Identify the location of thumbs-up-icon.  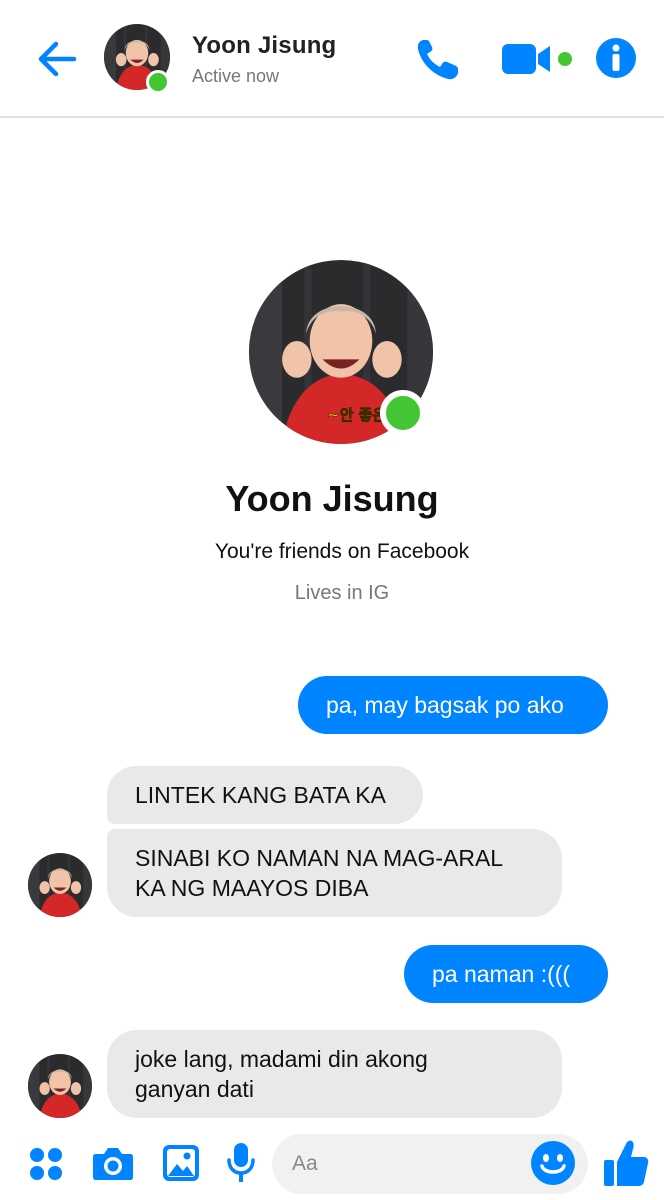
(626, 1163).